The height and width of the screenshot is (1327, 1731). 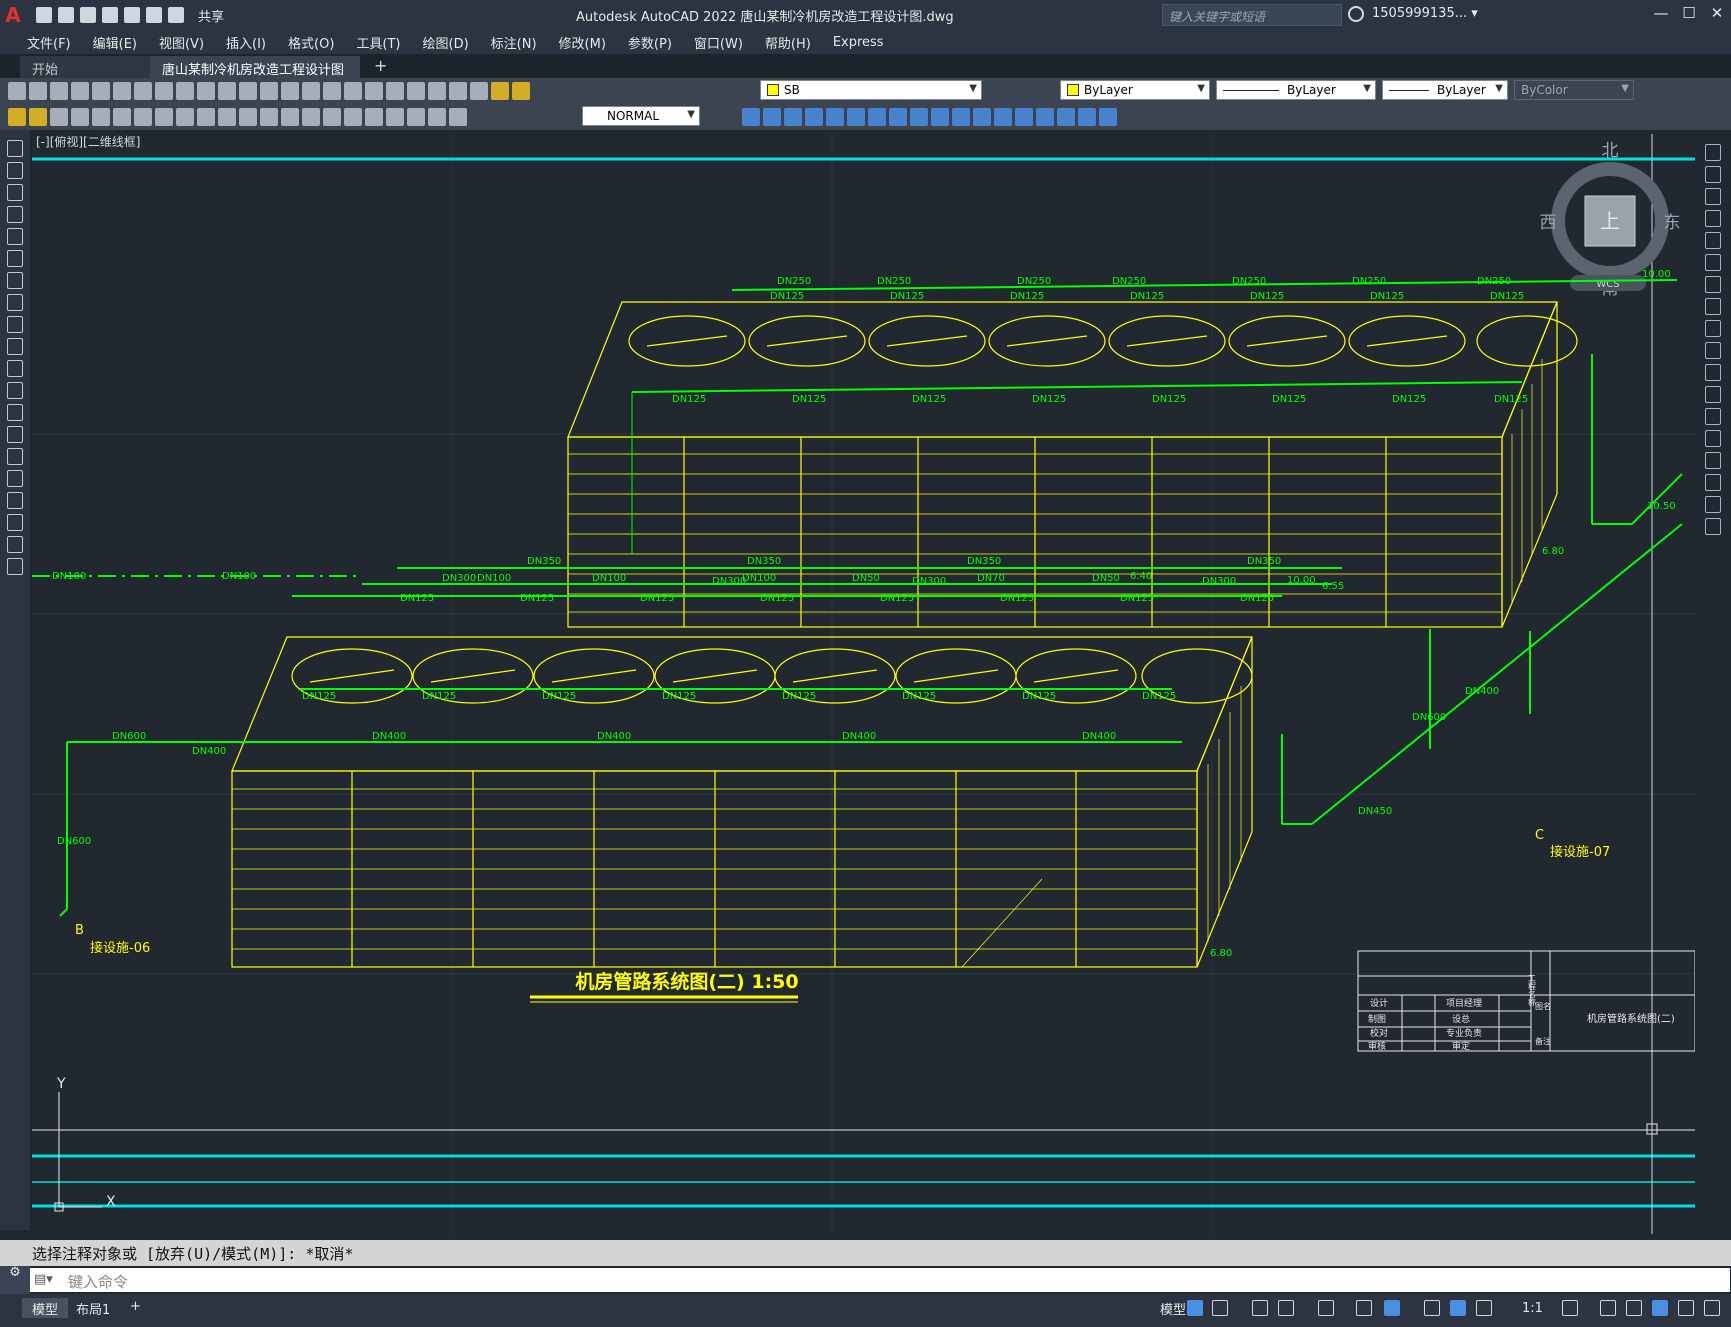 I want to click on dim-edit-icon, so click(x=416, y=117).